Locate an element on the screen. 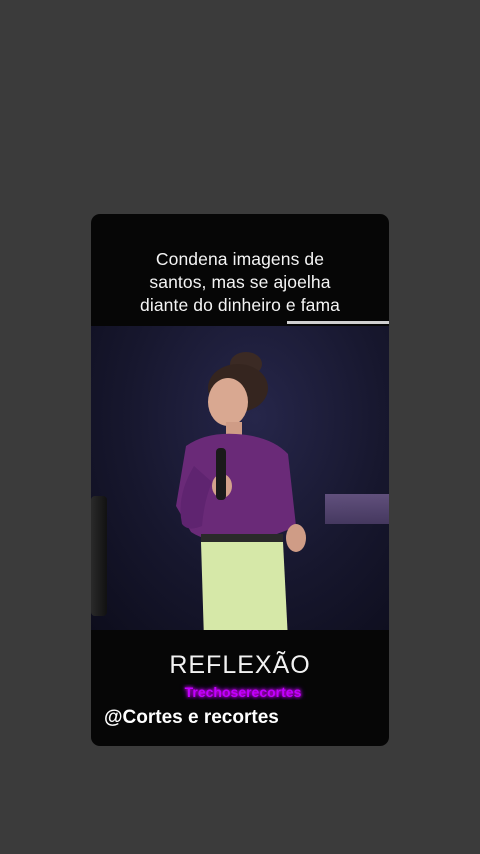 The width and height of the screenshot is (480, 854). progress-bar is located at coordinates (338, 322).